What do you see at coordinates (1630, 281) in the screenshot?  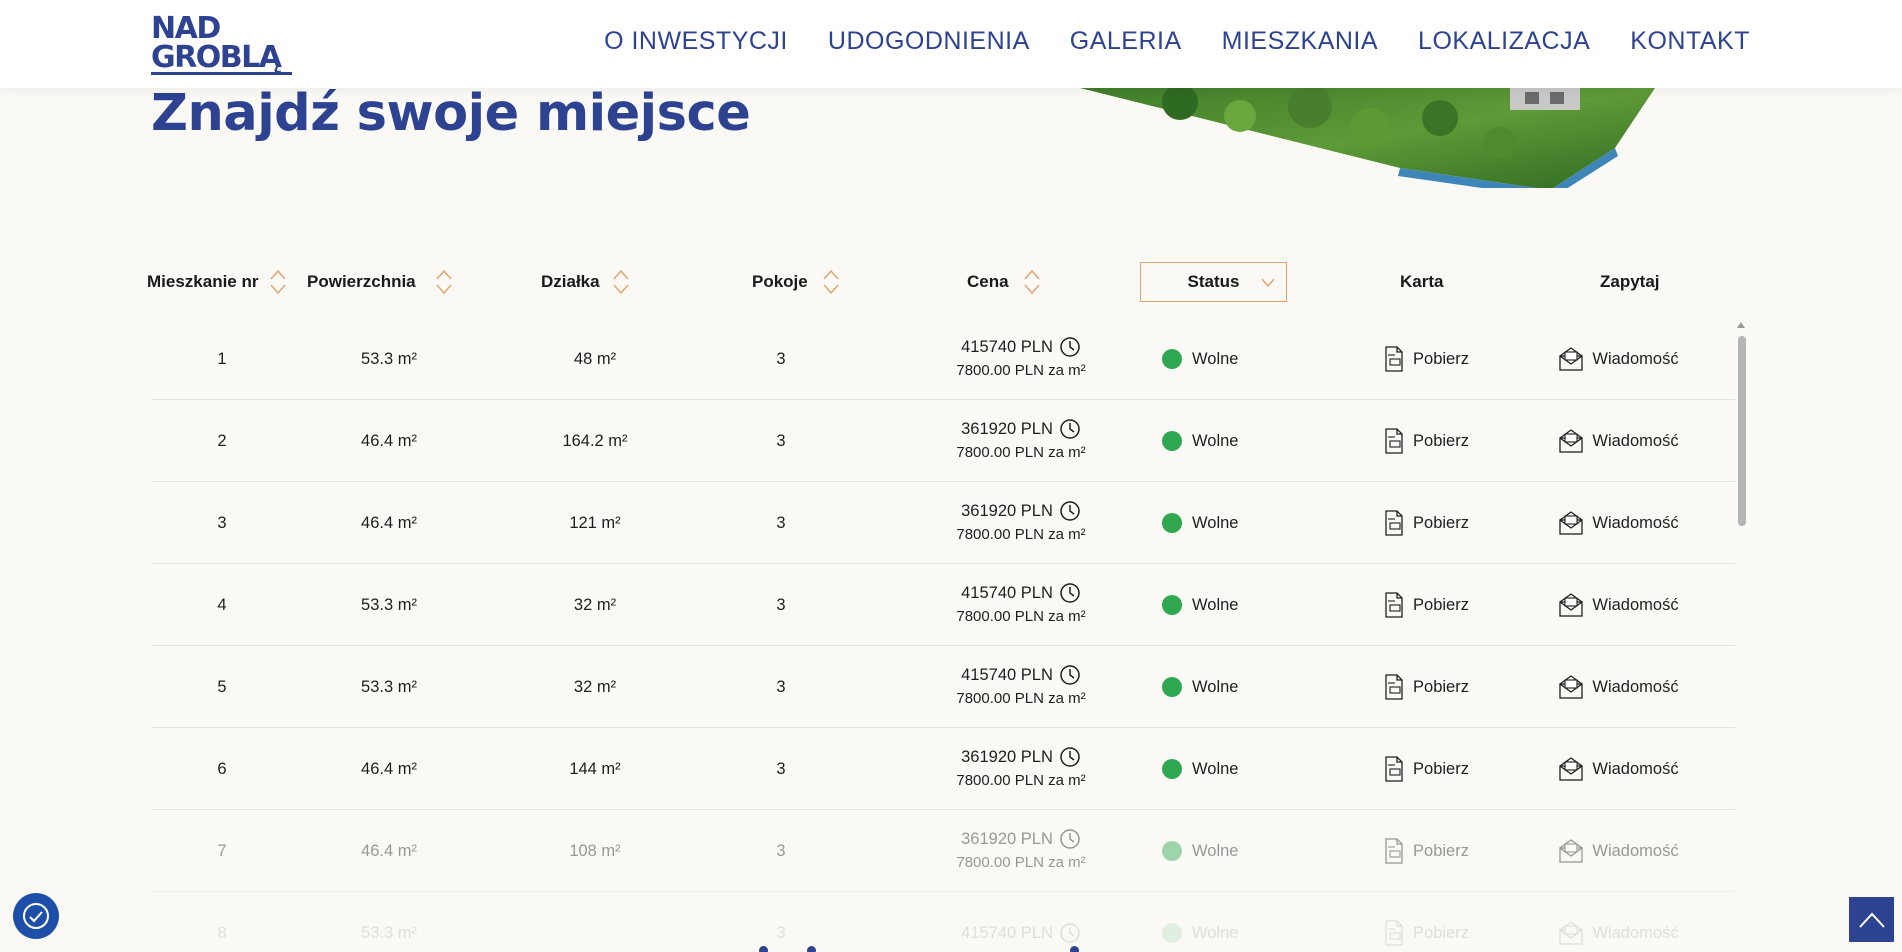 I see `header-ask: Zapytaj` at bounding box center [1630, 281].